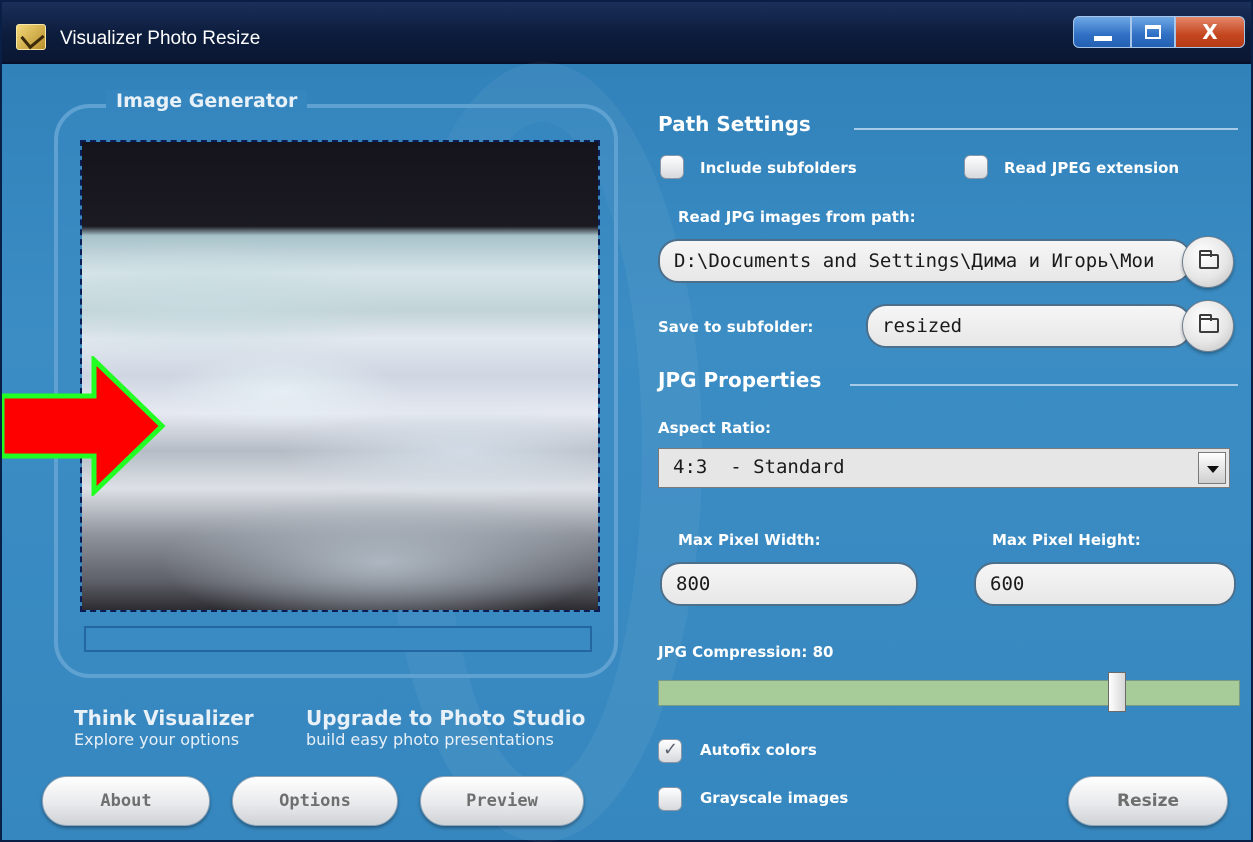  I want to click on max-width-input: 800, so click(789, 584).